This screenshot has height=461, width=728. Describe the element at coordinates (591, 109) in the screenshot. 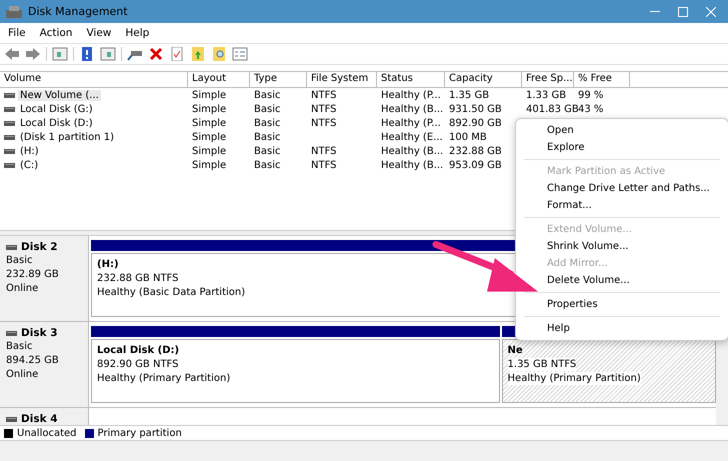

I see `table-cell: 43 %` at that location.